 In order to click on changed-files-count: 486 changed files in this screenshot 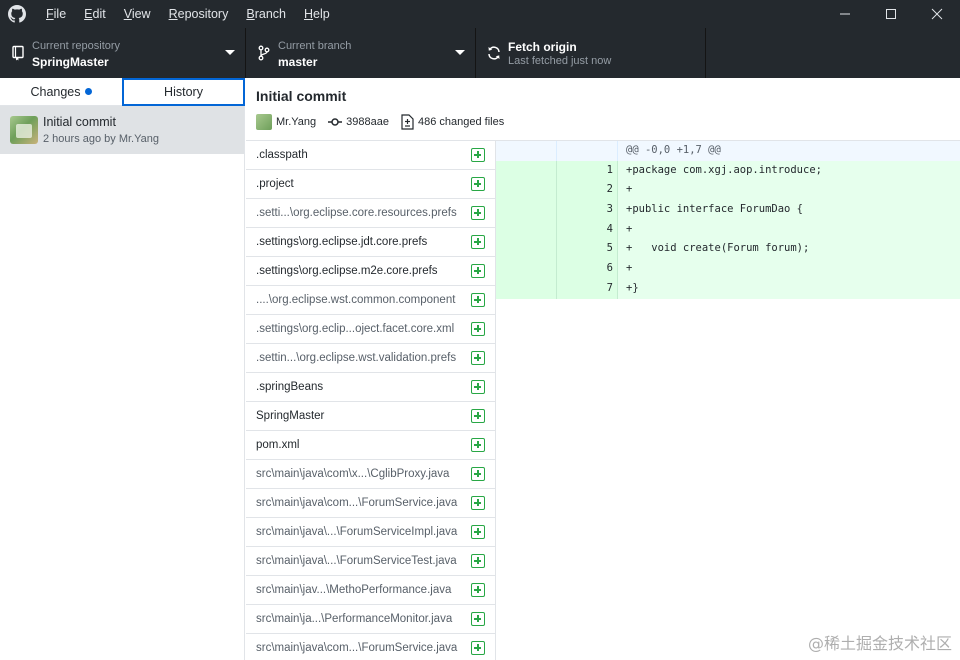, I will do `click(461, 122)`.